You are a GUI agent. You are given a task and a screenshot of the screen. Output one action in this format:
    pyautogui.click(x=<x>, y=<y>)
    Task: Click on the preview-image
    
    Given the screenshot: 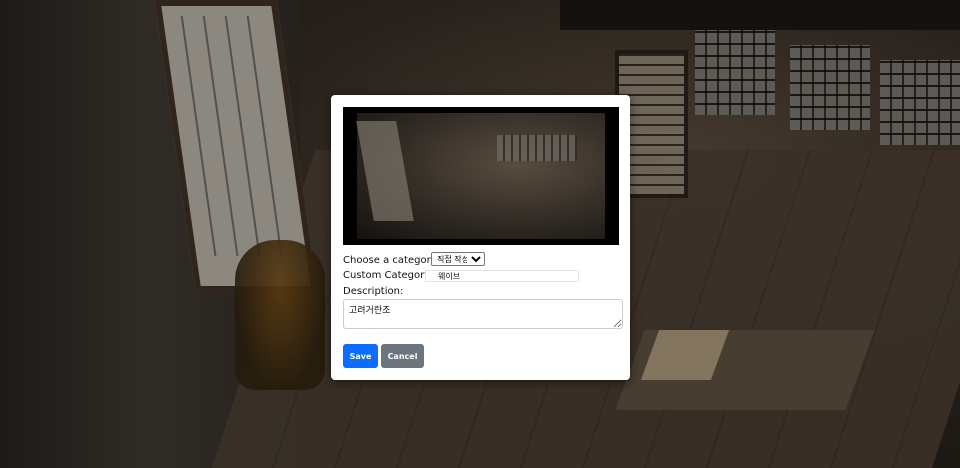 What is the action you would take?
    pyautogui.click(x=480, y=176)
    